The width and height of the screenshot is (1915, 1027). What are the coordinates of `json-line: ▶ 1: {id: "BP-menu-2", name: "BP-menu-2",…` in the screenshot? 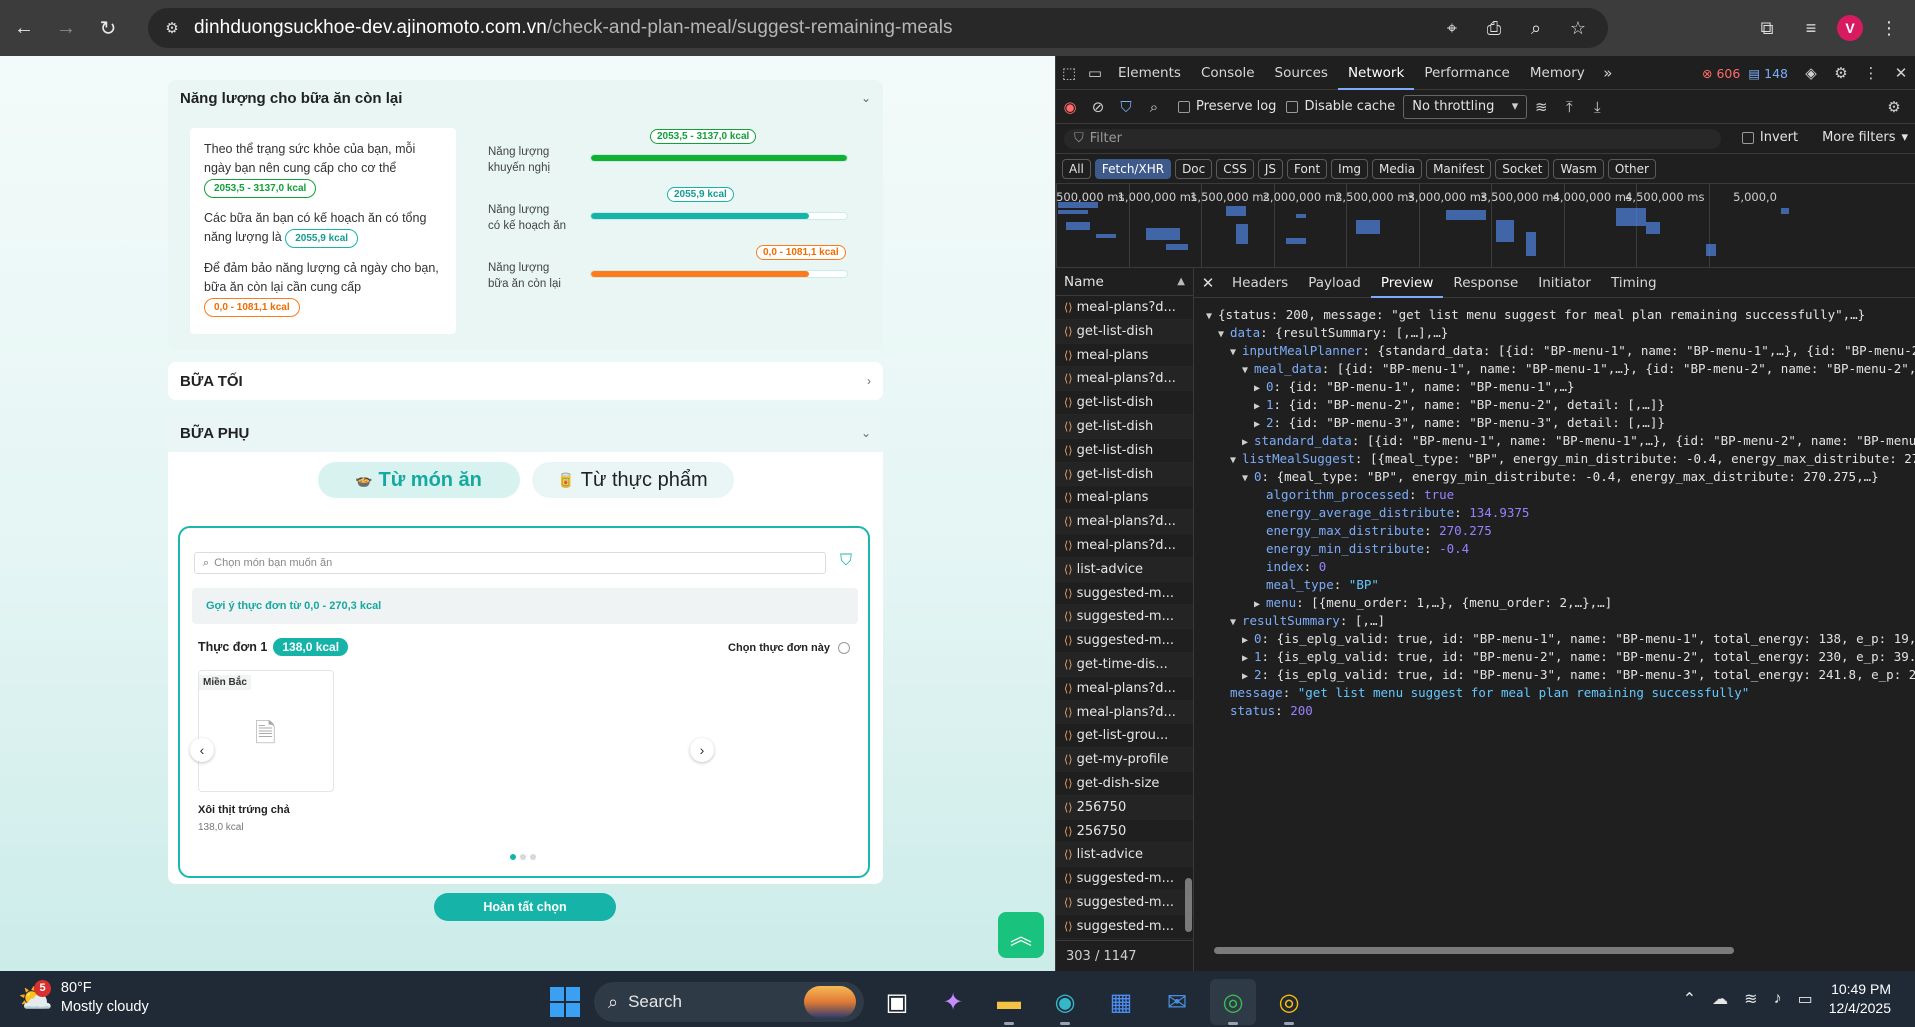 It's located at (1554, 405).